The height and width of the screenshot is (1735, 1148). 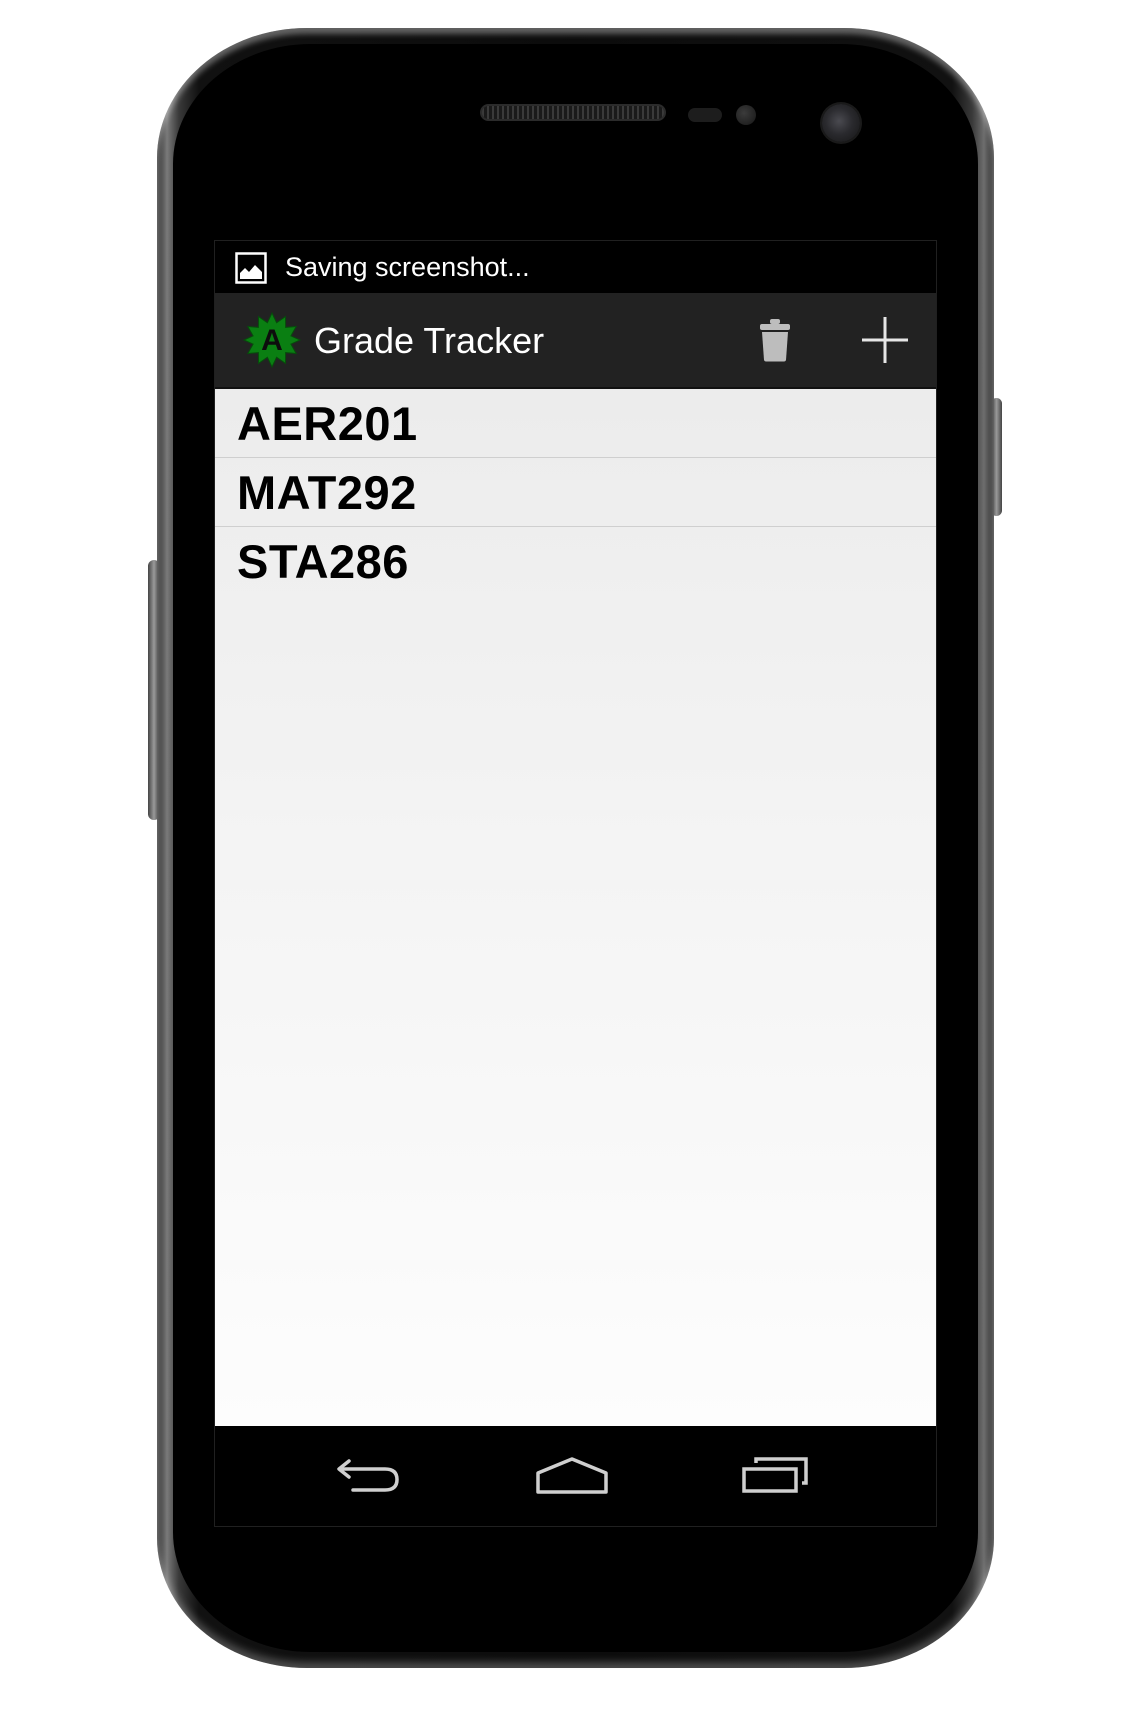 I want to click on earpiece-speaker, so click(x=573, y=112).